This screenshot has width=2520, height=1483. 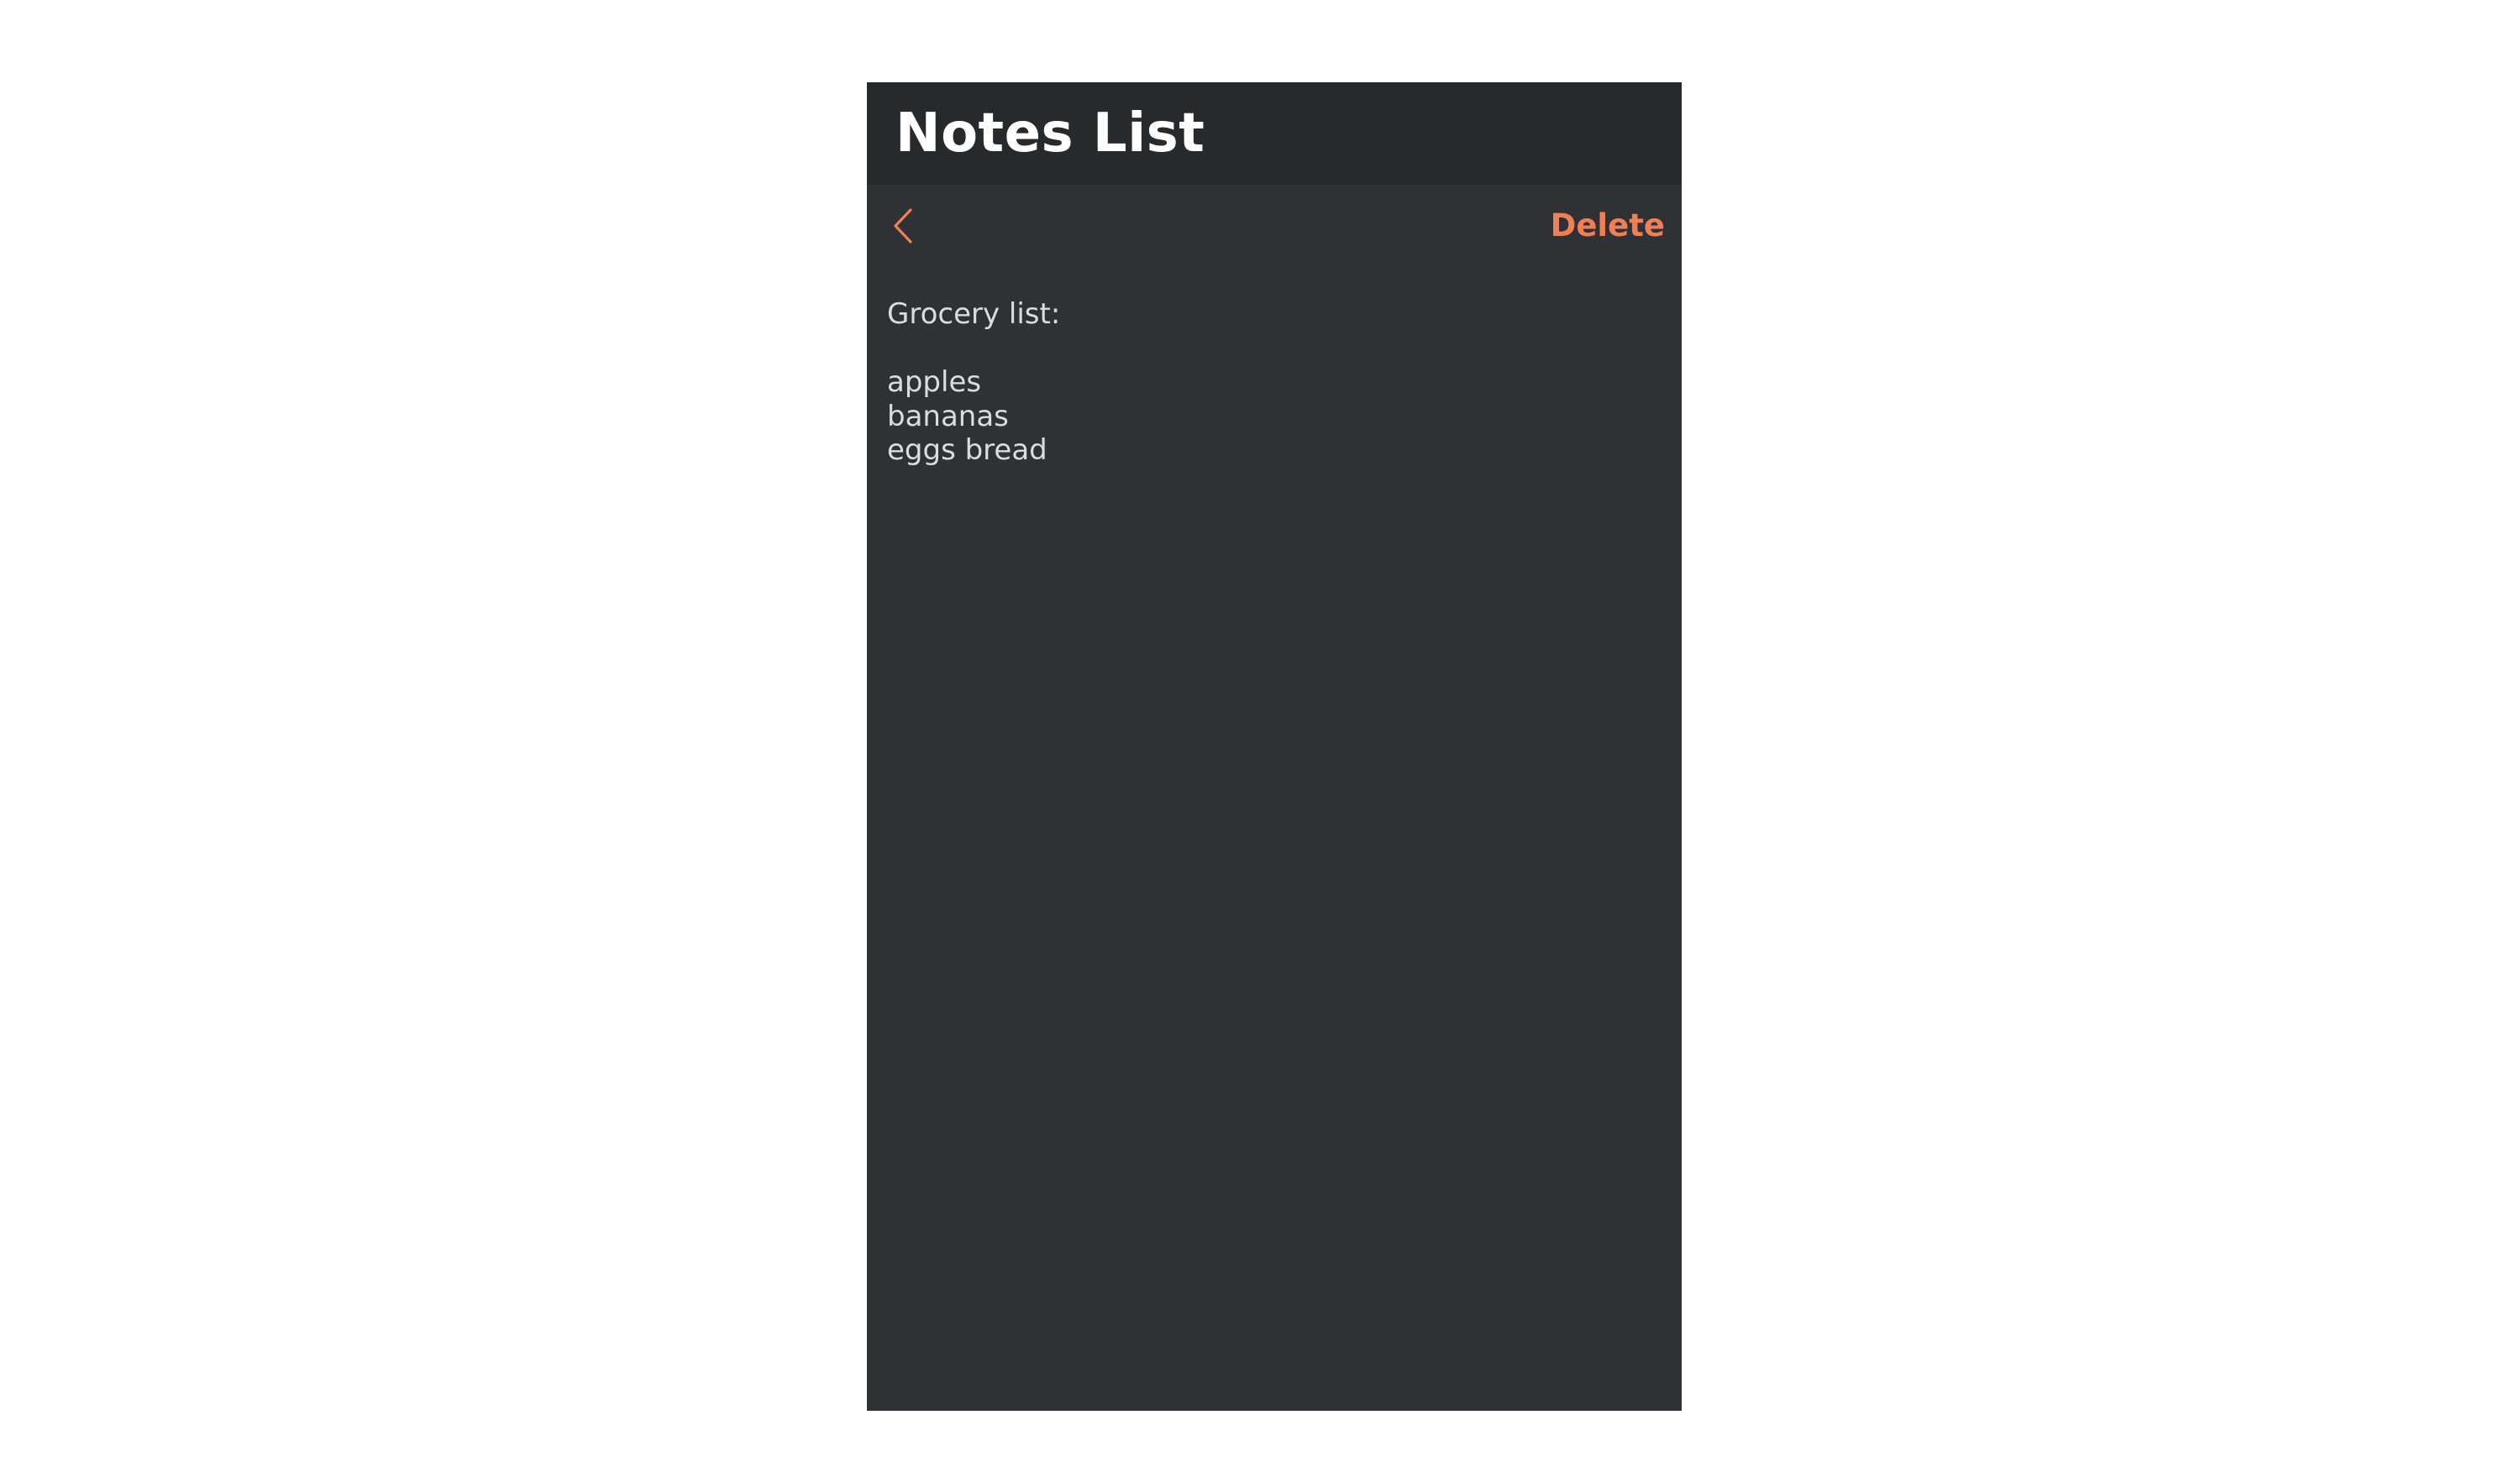 What do you see at coordinates (948, 416) in the screenshot?
I see `note-line: bananas` at bounding box center [948, 416].